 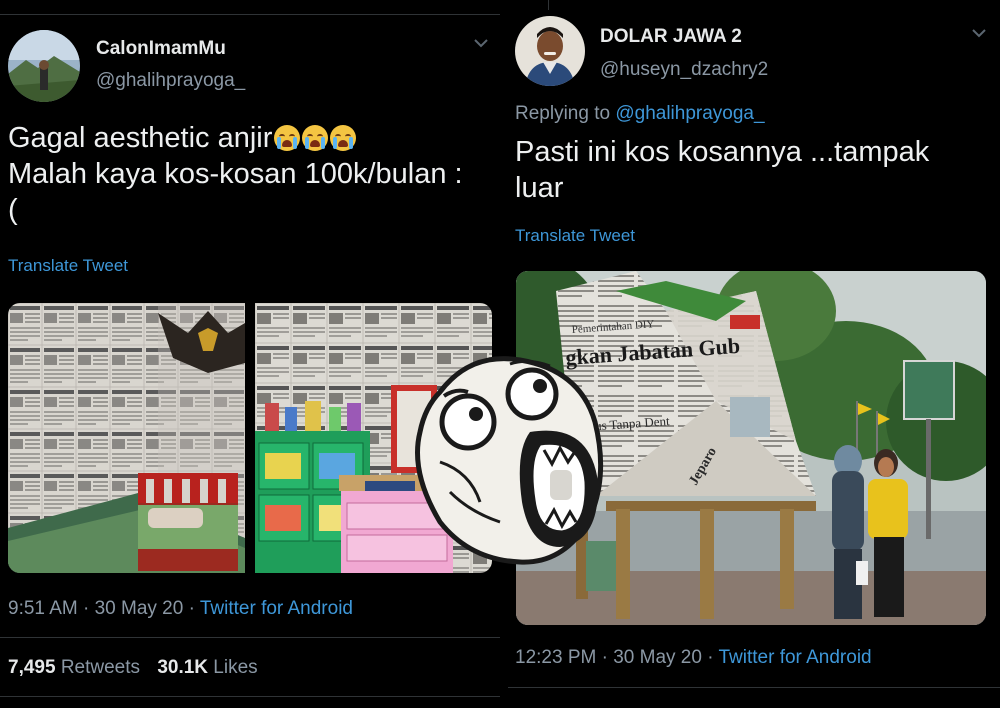 I want to click on tweet-text-line1: Pasti ini kos kosannya ...tampak, so click(x=722, y=152).